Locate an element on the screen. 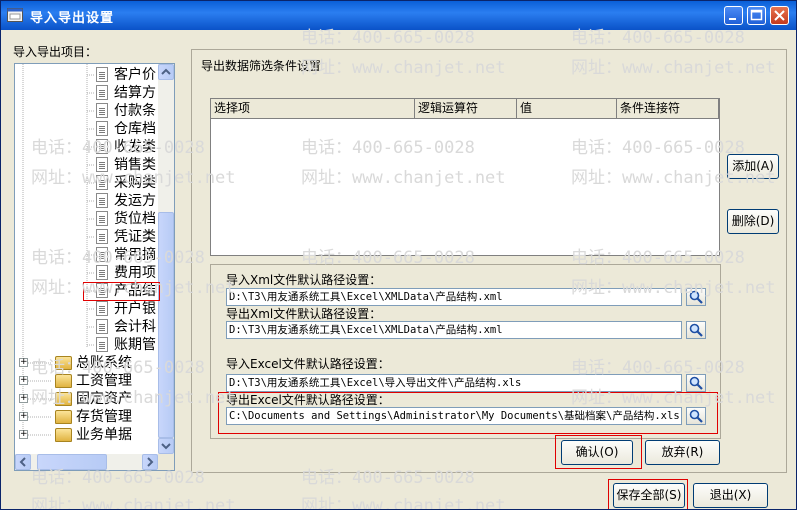 The image size is (797, 510). chevron-down-icon is located at coordinates (166, 446).